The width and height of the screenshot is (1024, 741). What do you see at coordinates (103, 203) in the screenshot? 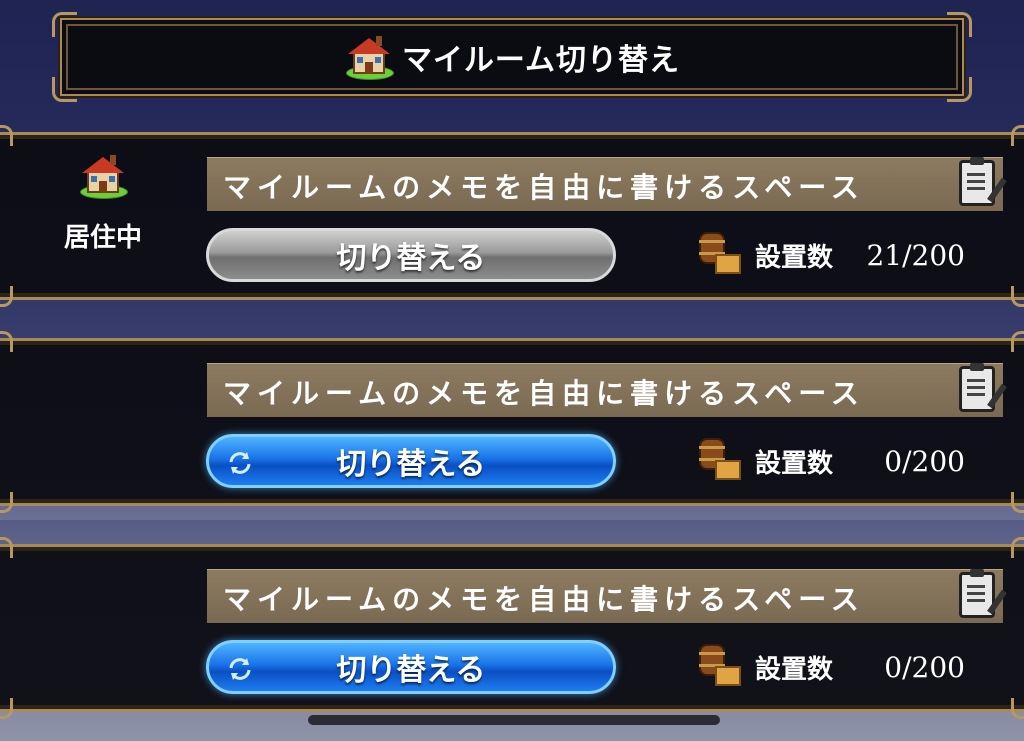
I see `current-room-status: 居住中` at bounding box center [103, 203].